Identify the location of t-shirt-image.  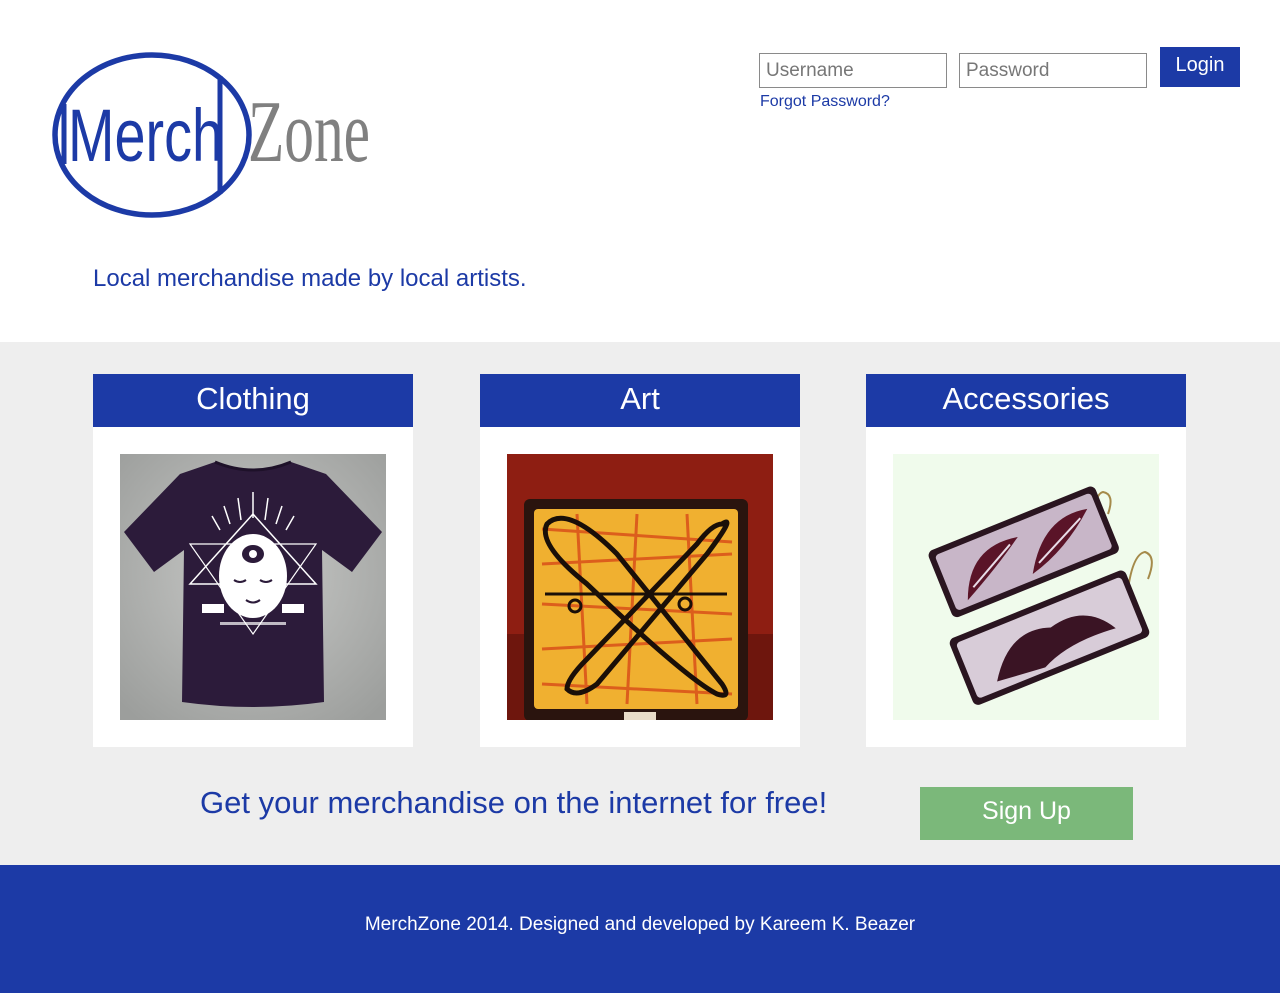
(253, 587).